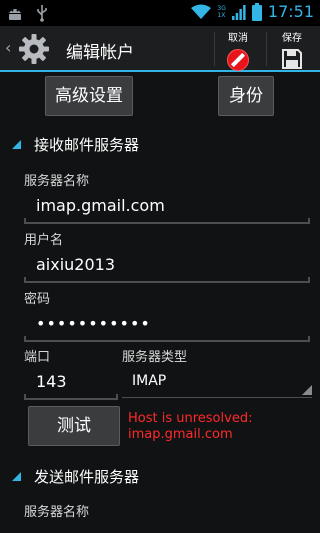 The width and height of the screenshot is (320, 533). Describe the element at coordinates (34, 49) in the screenshot. I see `settings-gear-icon` at that location.